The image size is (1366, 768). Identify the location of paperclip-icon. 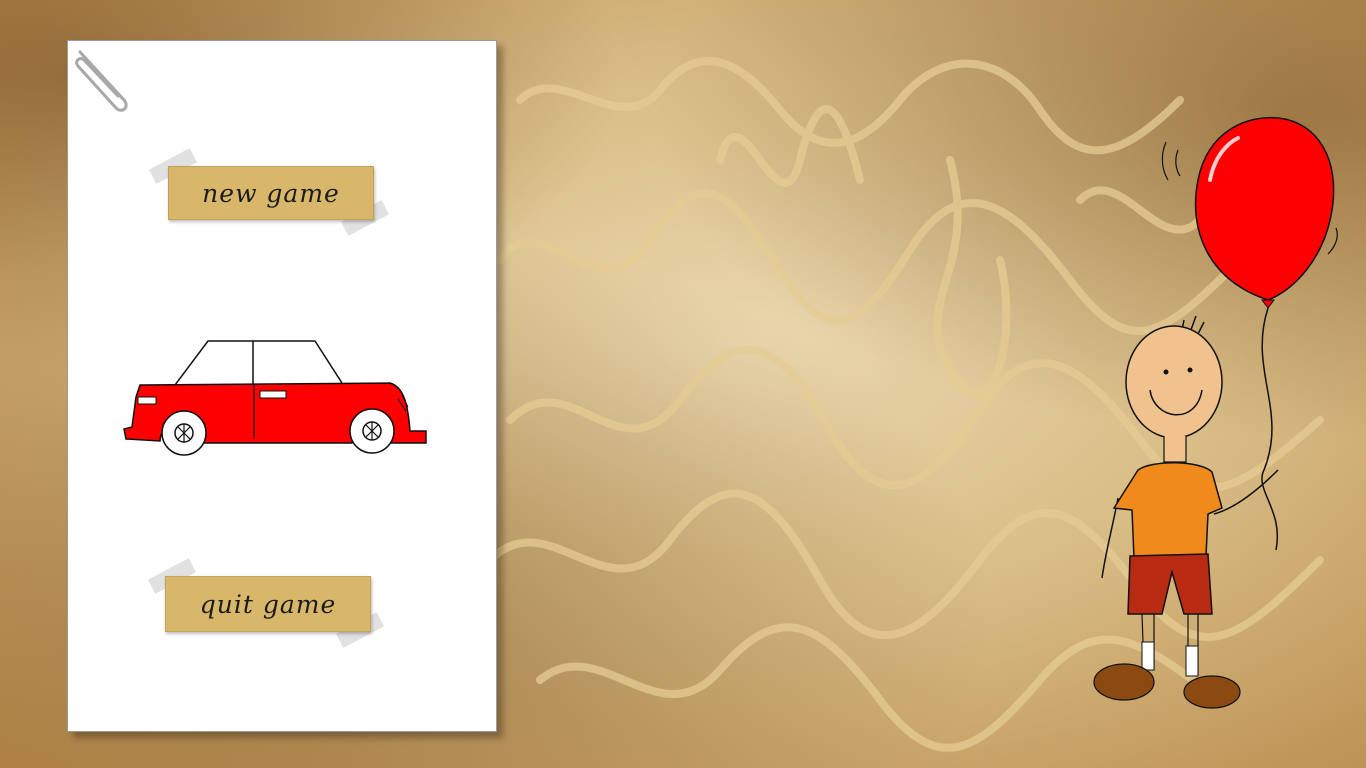
(101, 81).